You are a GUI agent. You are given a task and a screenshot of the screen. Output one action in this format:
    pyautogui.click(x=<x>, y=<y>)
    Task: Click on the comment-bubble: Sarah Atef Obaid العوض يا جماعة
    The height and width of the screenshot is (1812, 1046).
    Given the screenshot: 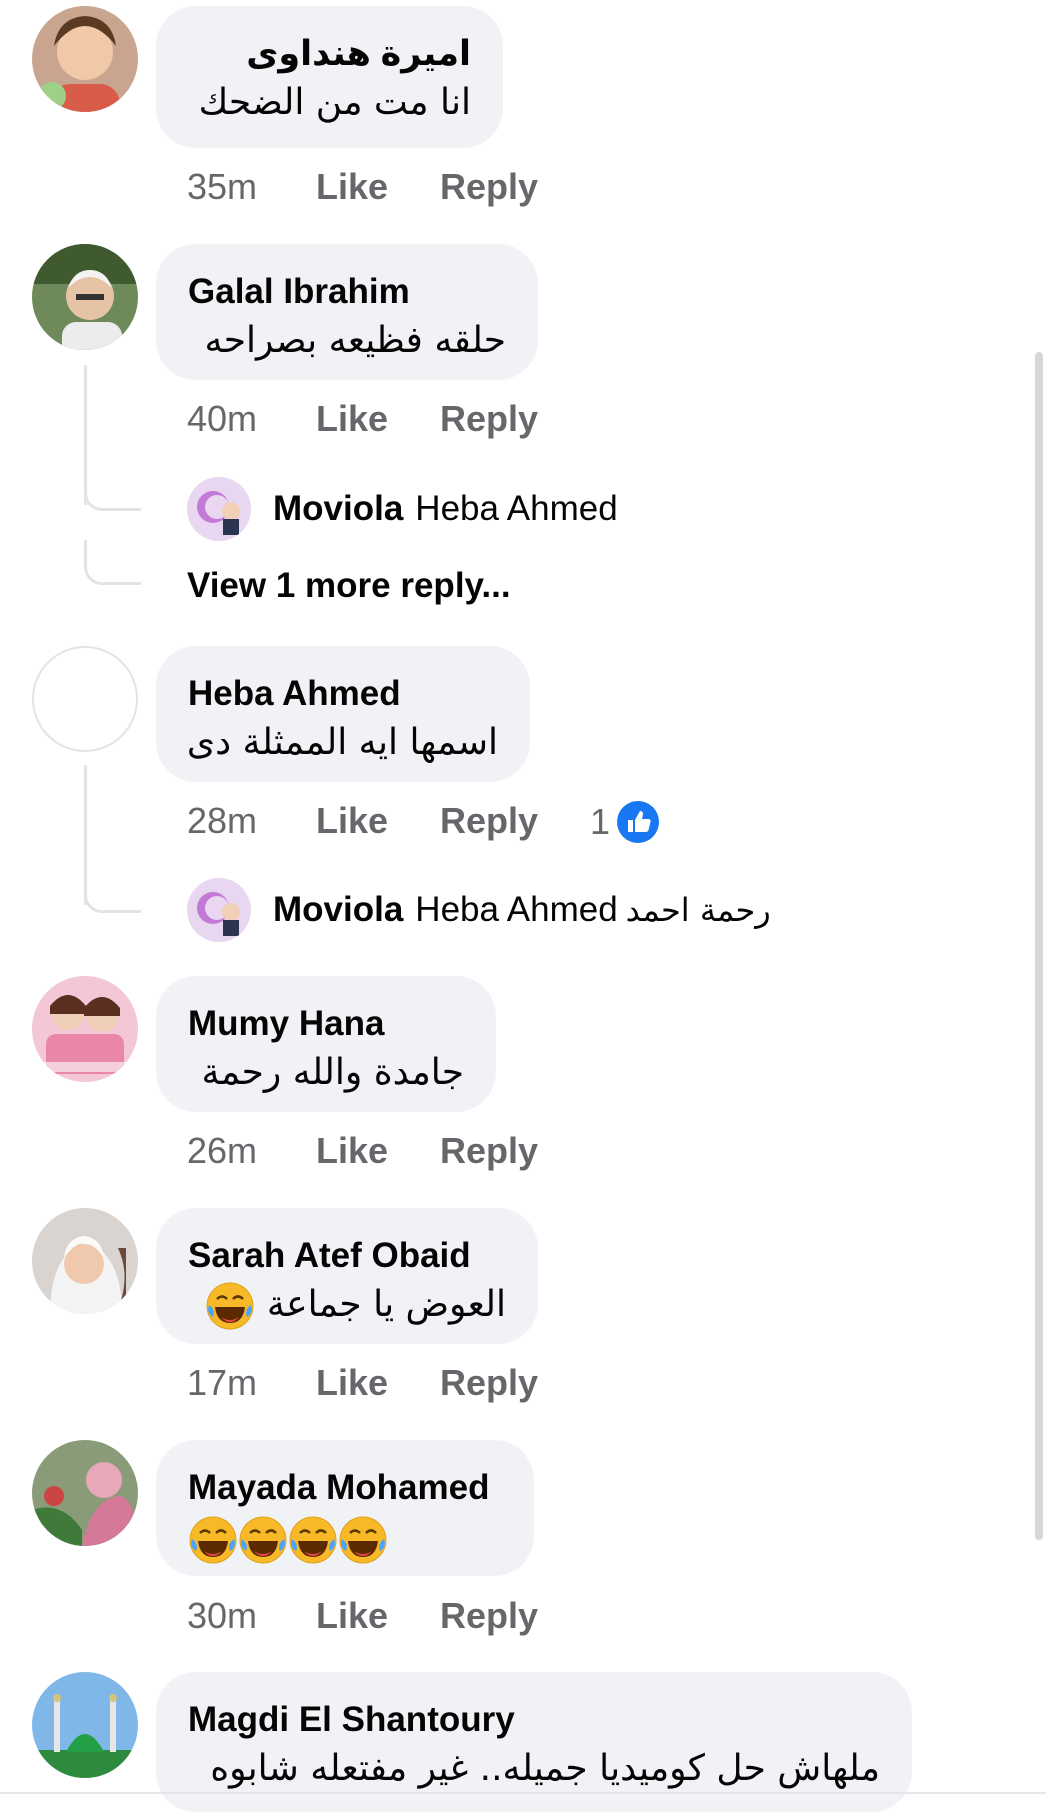 What is the action you would take?
    pyautogui.click(x=347, y=1276)
    